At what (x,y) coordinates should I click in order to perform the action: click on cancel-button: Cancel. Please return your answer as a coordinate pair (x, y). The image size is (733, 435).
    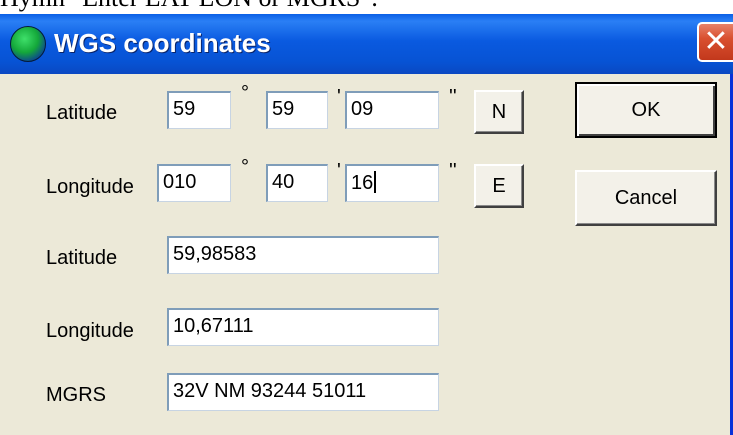
    Looking at the image, I should click on (646, 198).